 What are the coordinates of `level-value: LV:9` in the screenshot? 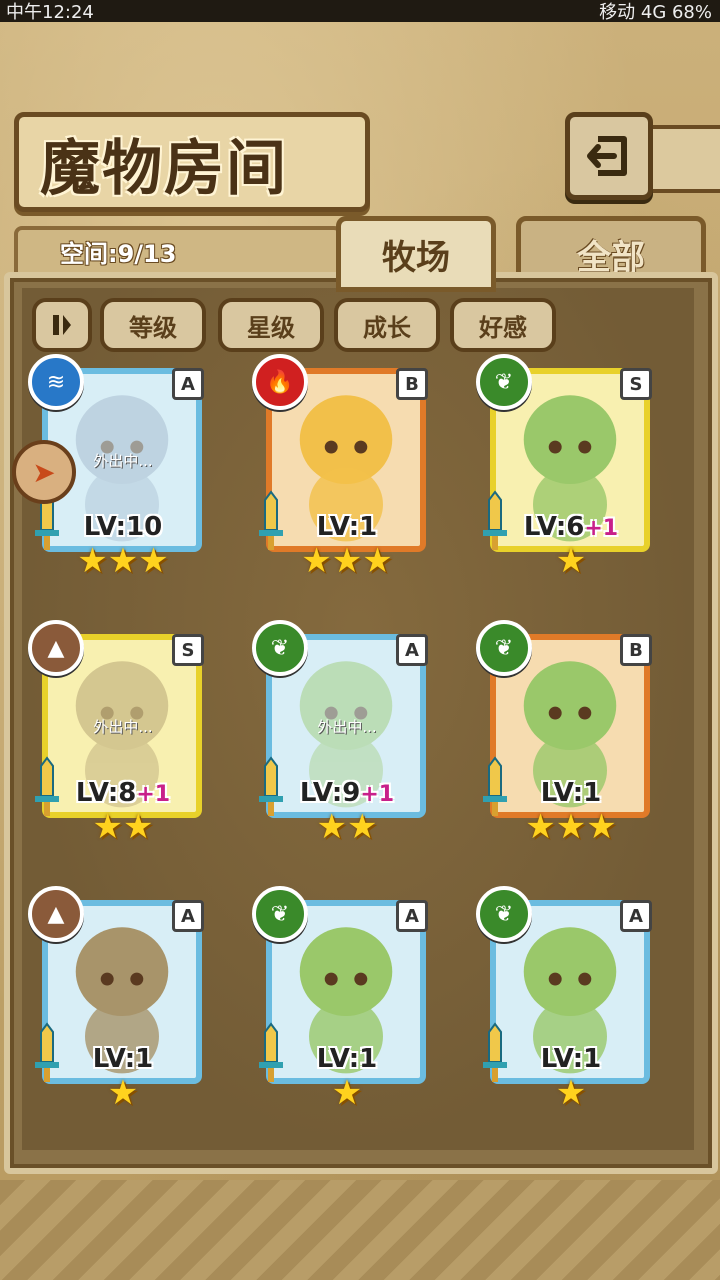 It's located at (330, 793).